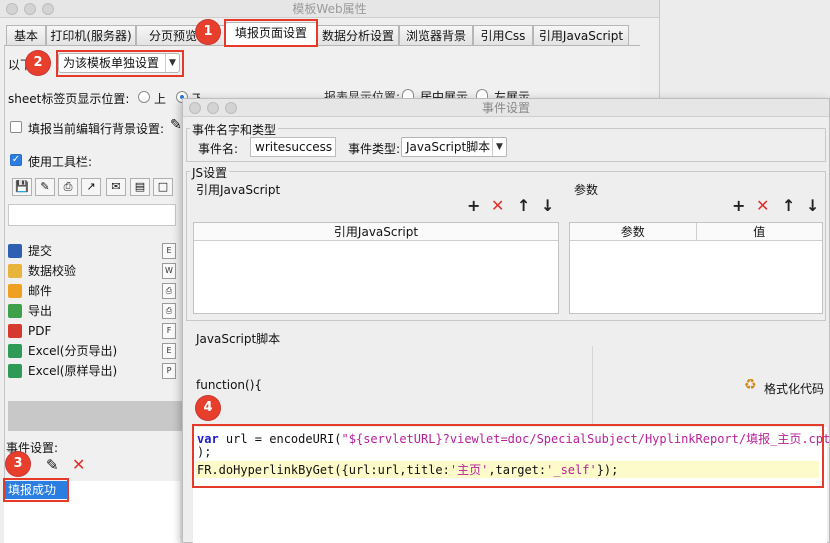 This screenshot has width=830, height=543. Describe the element at coordinates (96, 129) in the screenshot. I see `bg-setting-label: 填报当前编辑行背景设置:` at that location.